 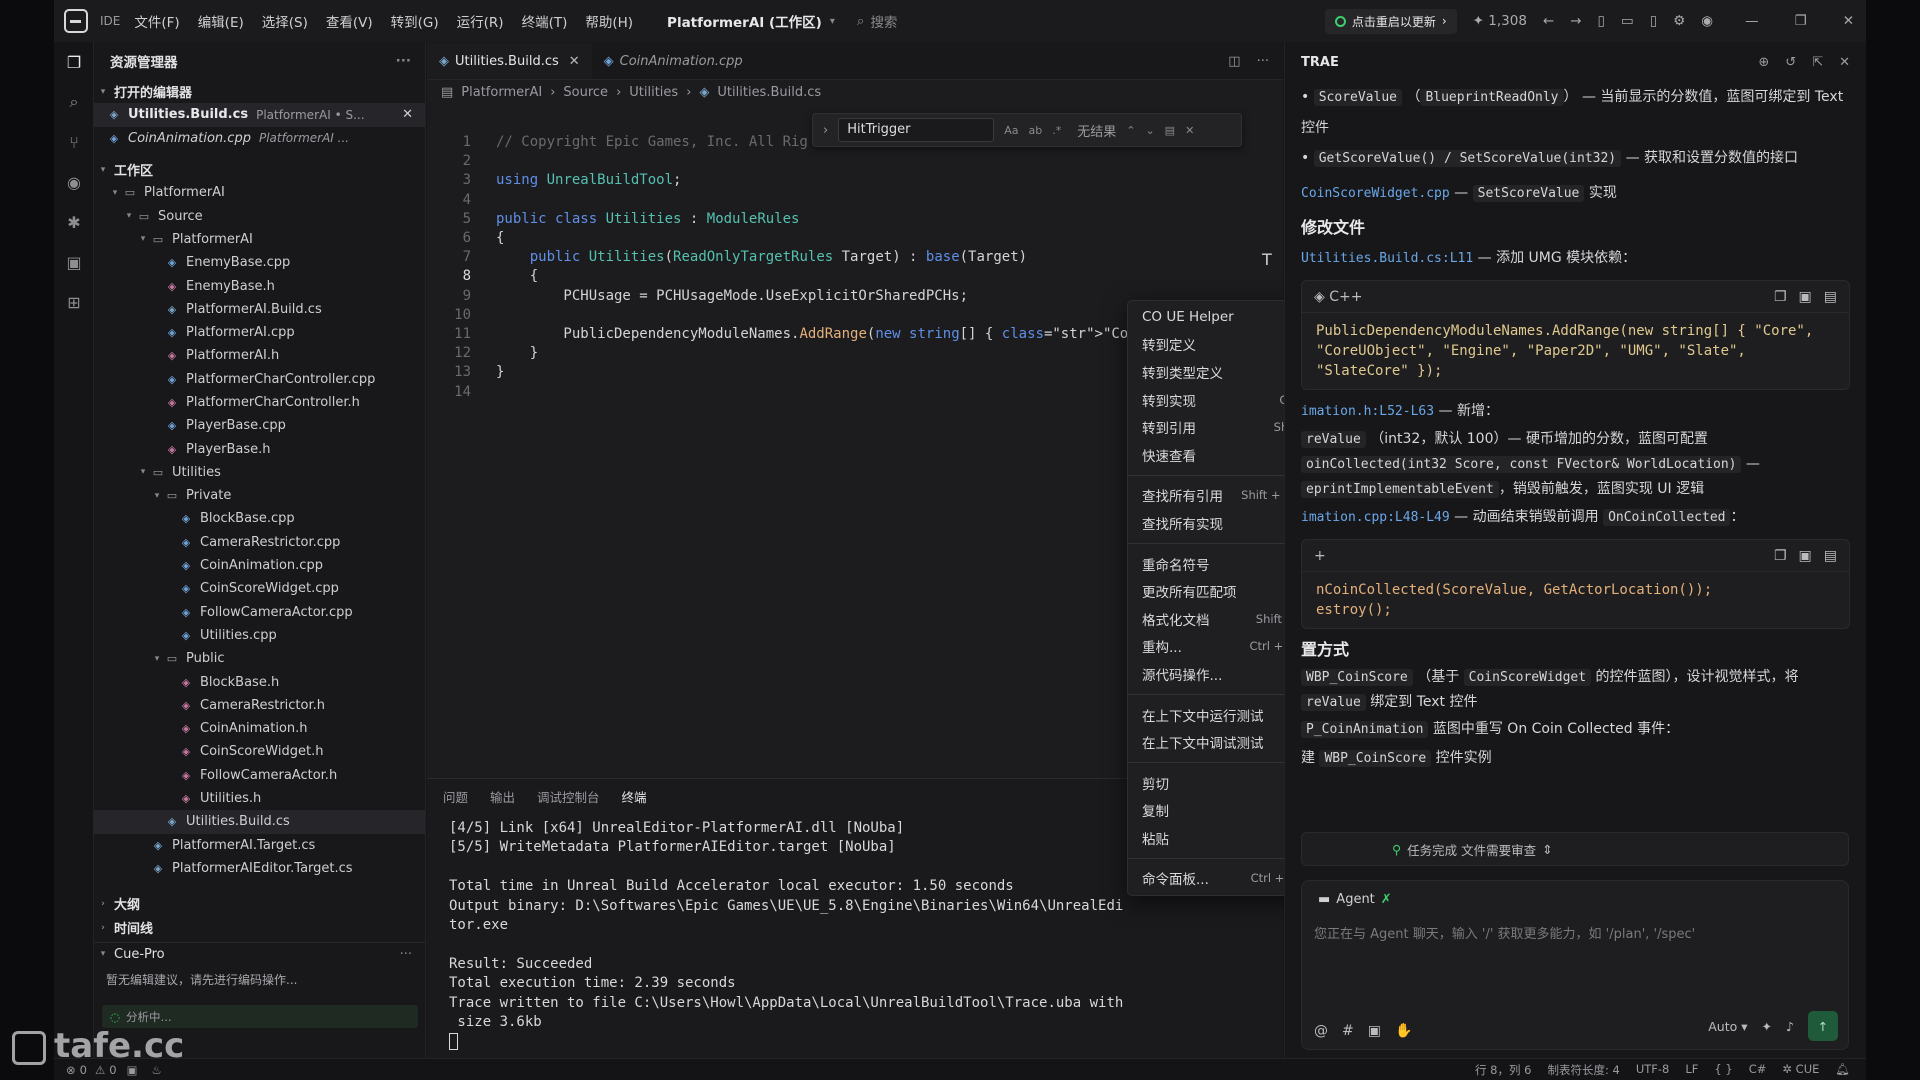 I want to click on task-status-bar: ⚲ 任务完成 文件需要审查 ⇕, so click(x=1575, y=849).